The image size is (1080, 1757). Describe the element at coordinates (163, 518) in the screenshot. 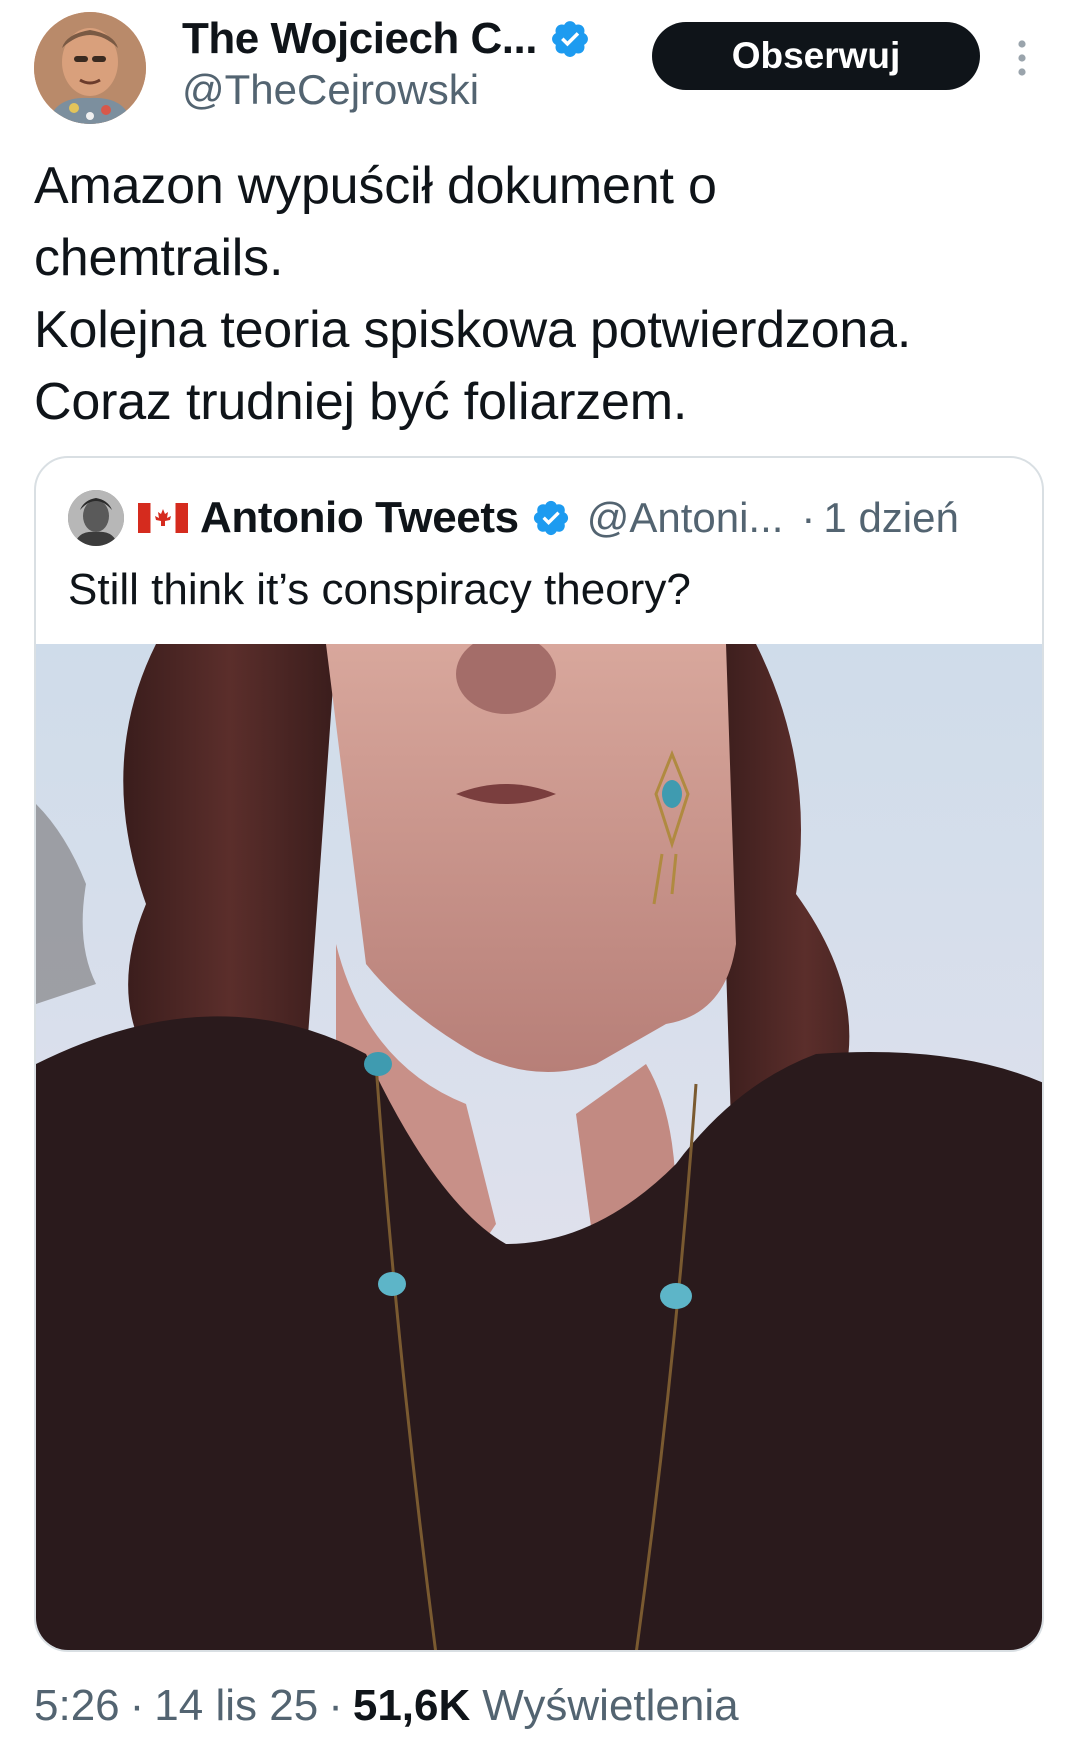

I see `canada-flag-icon` at that location.